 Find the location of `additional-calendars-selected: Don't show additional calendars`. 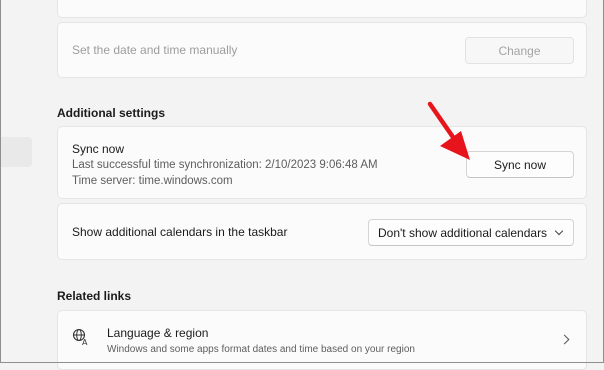

additional-calendars-selected: Don't show additional calendars is located at coordinates (463, 232).